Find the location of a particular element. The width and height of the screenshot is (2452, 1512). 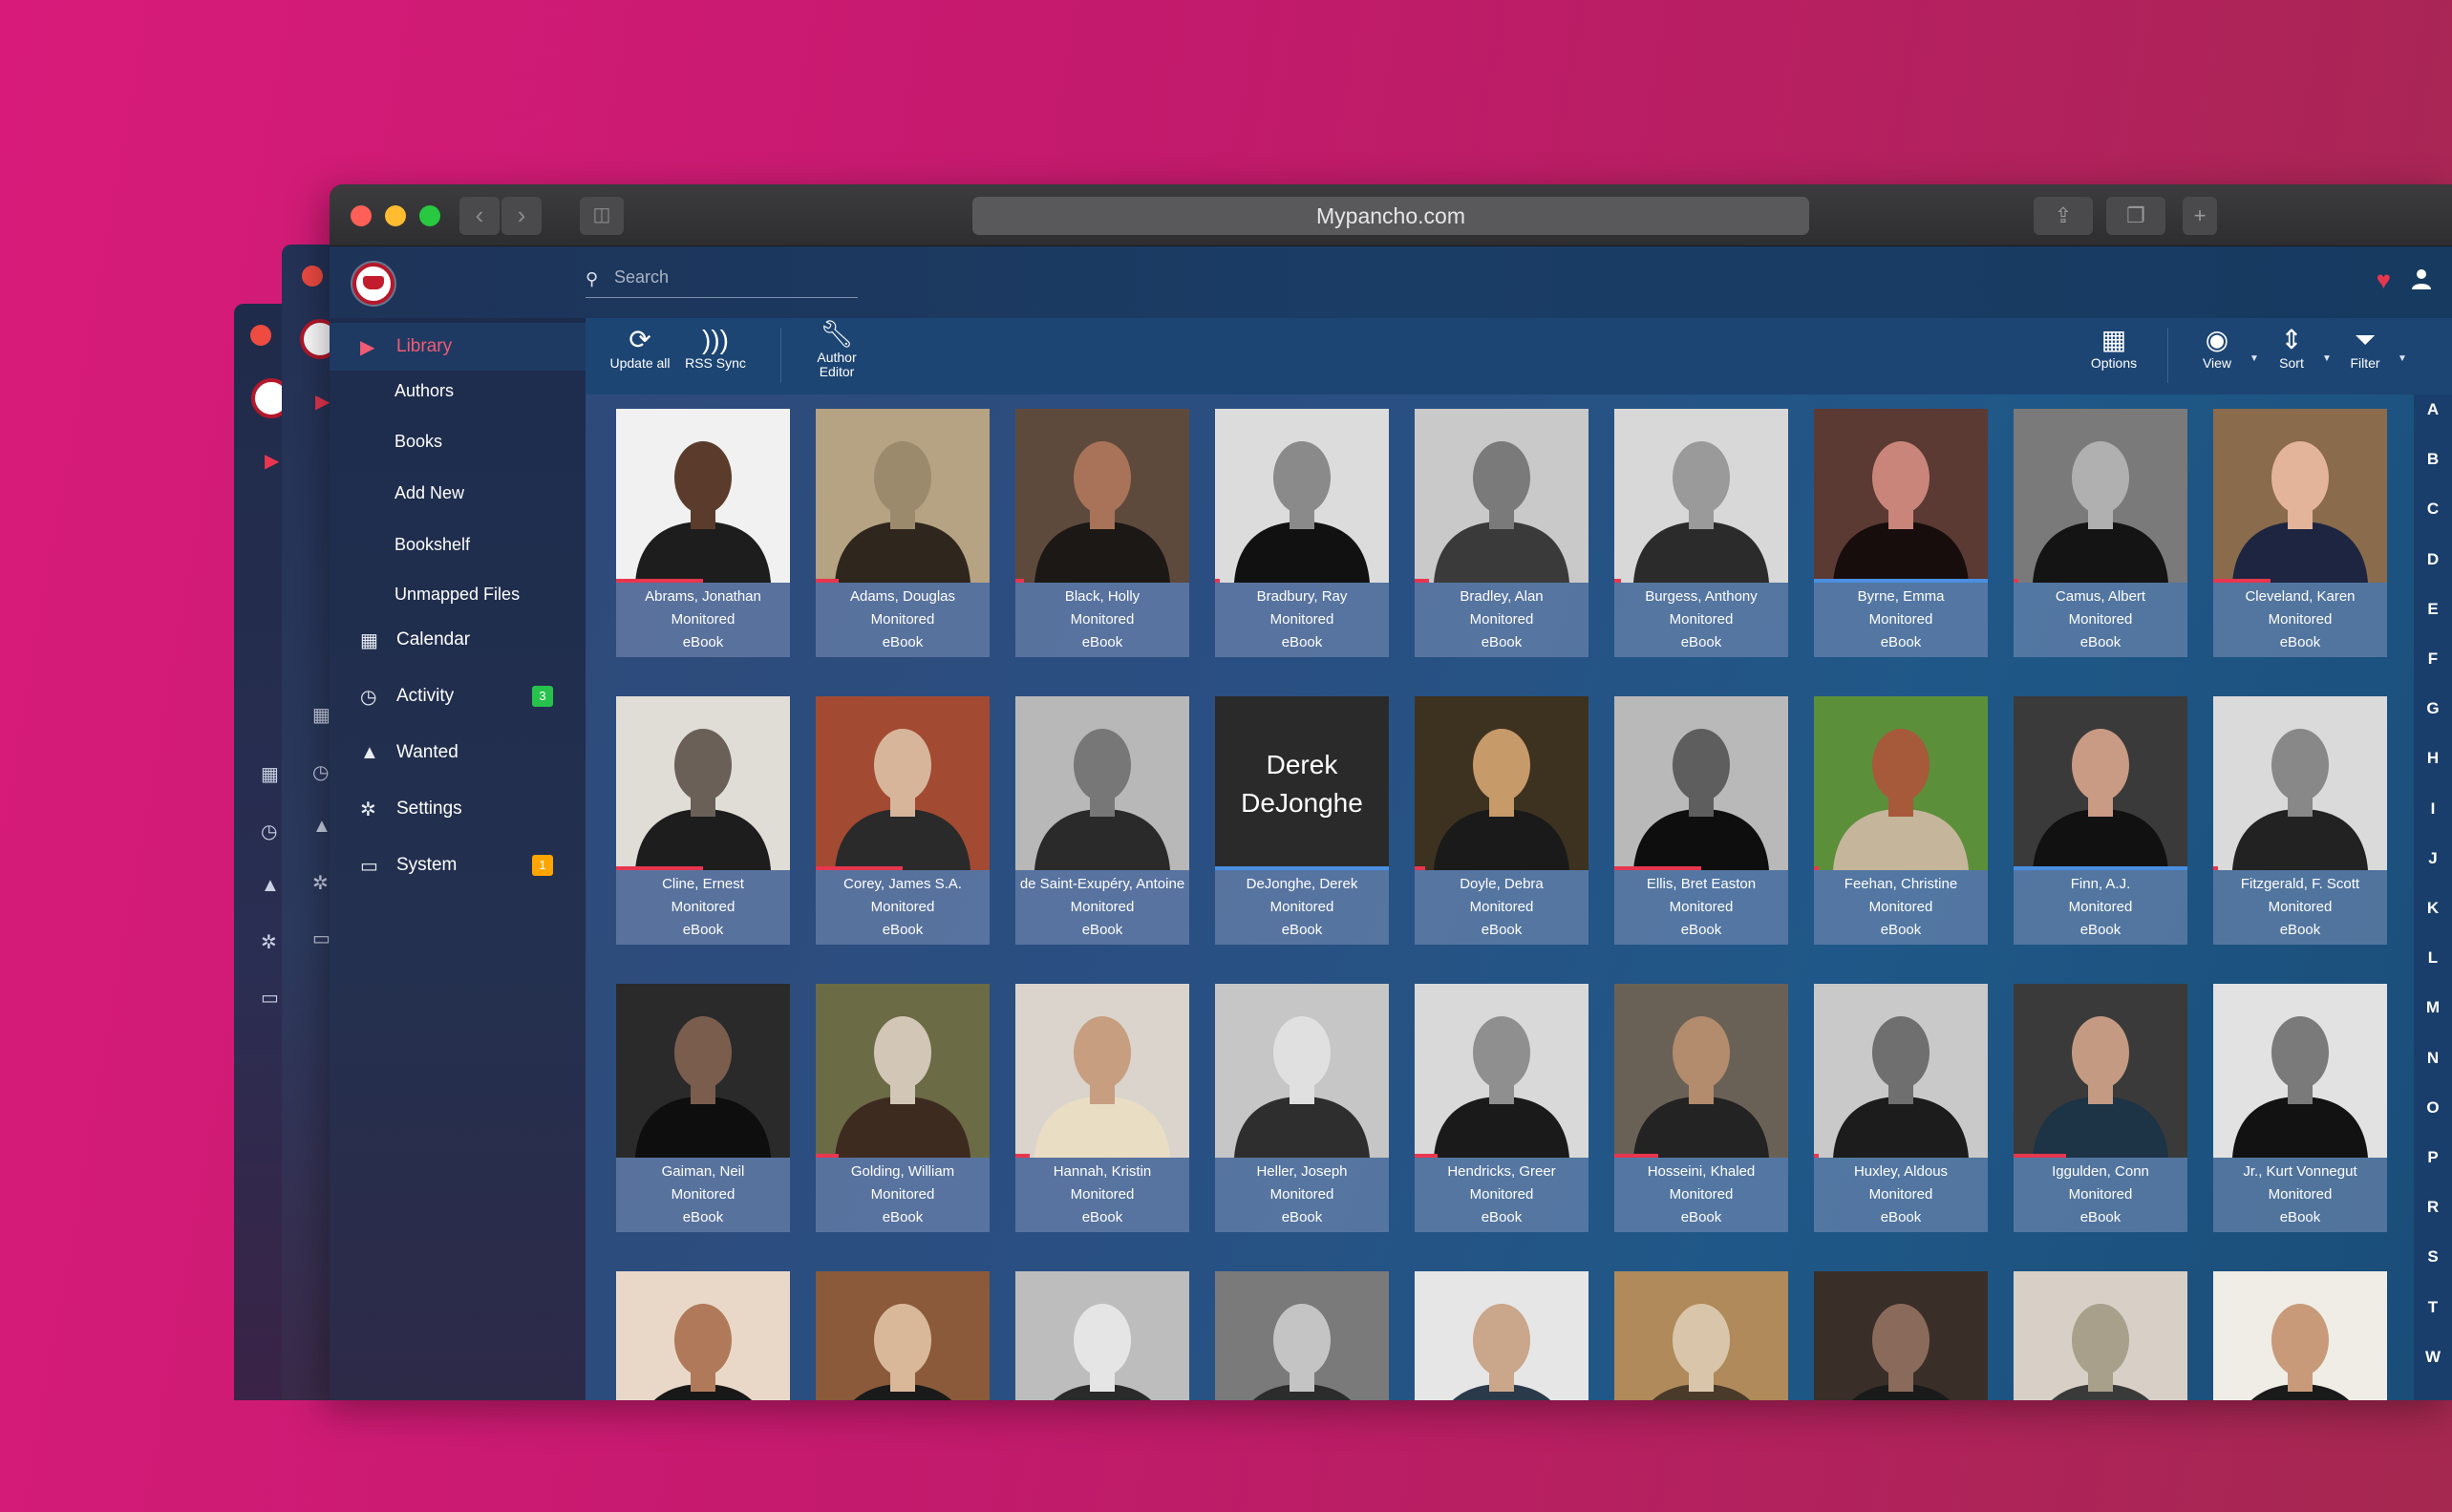

author-poster-card: Cline, Ernest Monitored eBook is located at coordinates (703, 820).